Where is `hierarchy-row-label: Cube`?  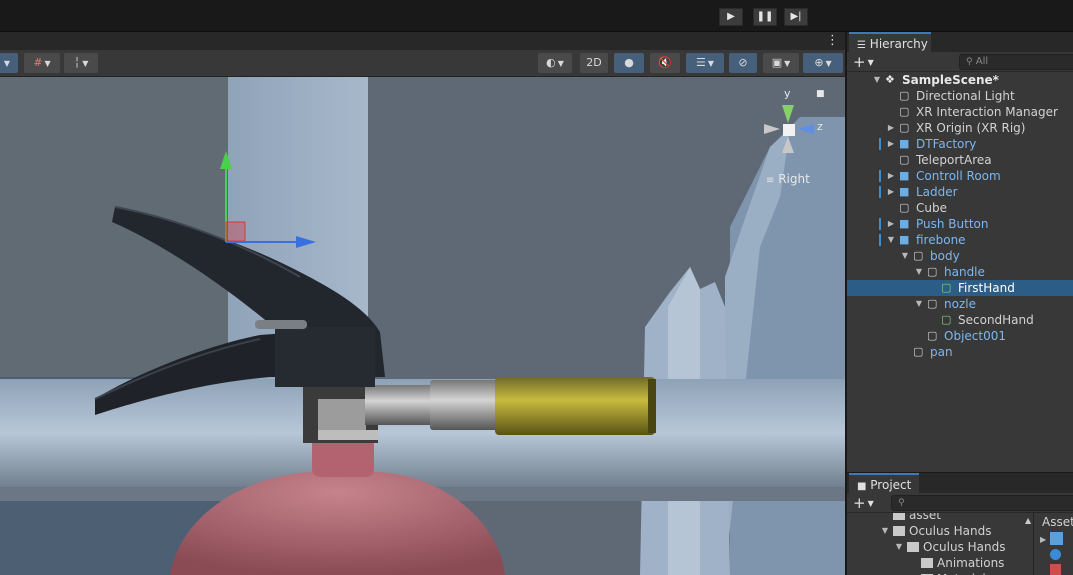 hierarchy-row-label: Cube is located at coordinates (931, 208).